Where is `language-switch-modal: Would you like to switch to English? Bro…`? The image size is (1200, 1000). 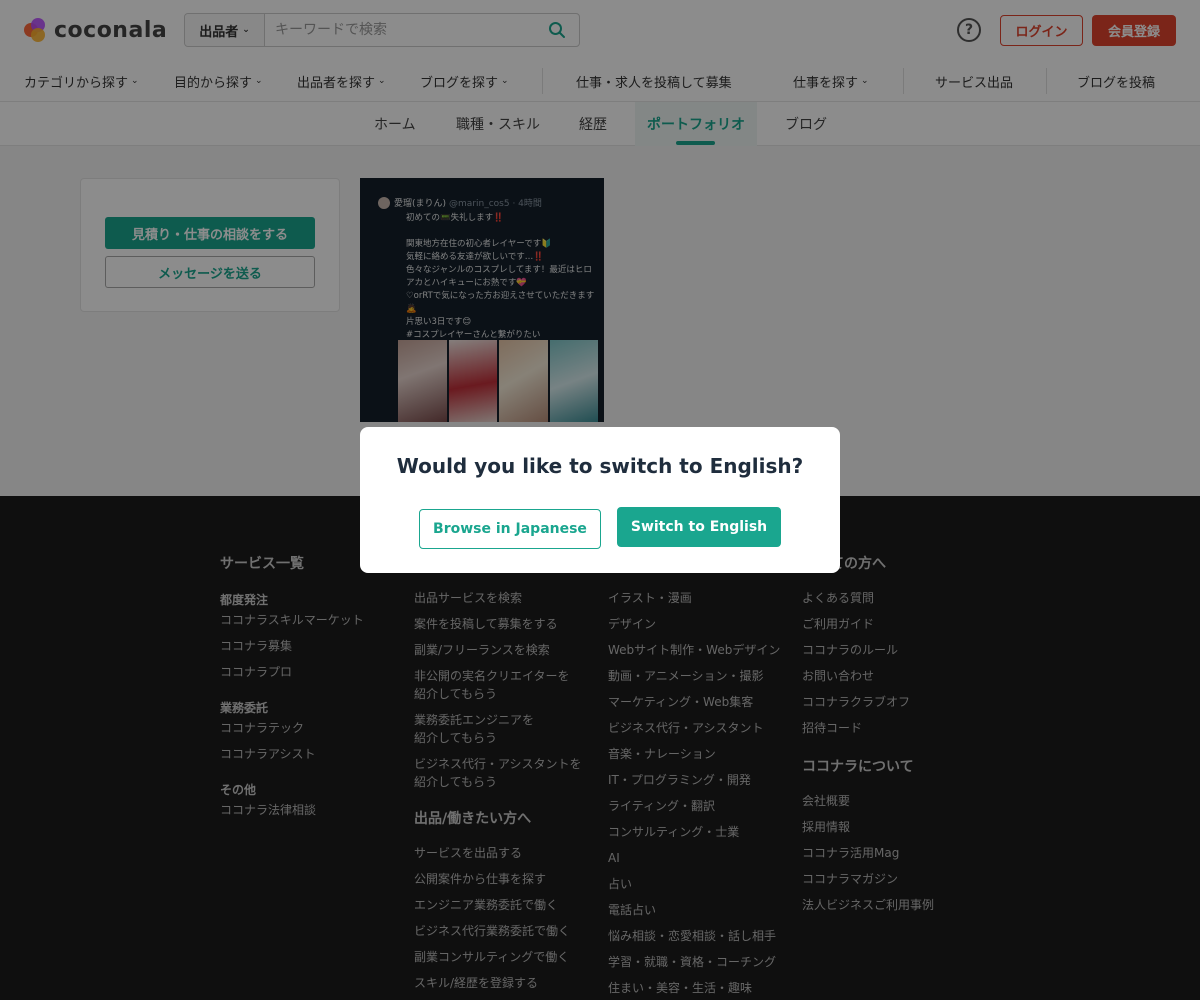 language-switch-modal: Would you like to switch to English? Bro… is located at coordinates (600, 500).